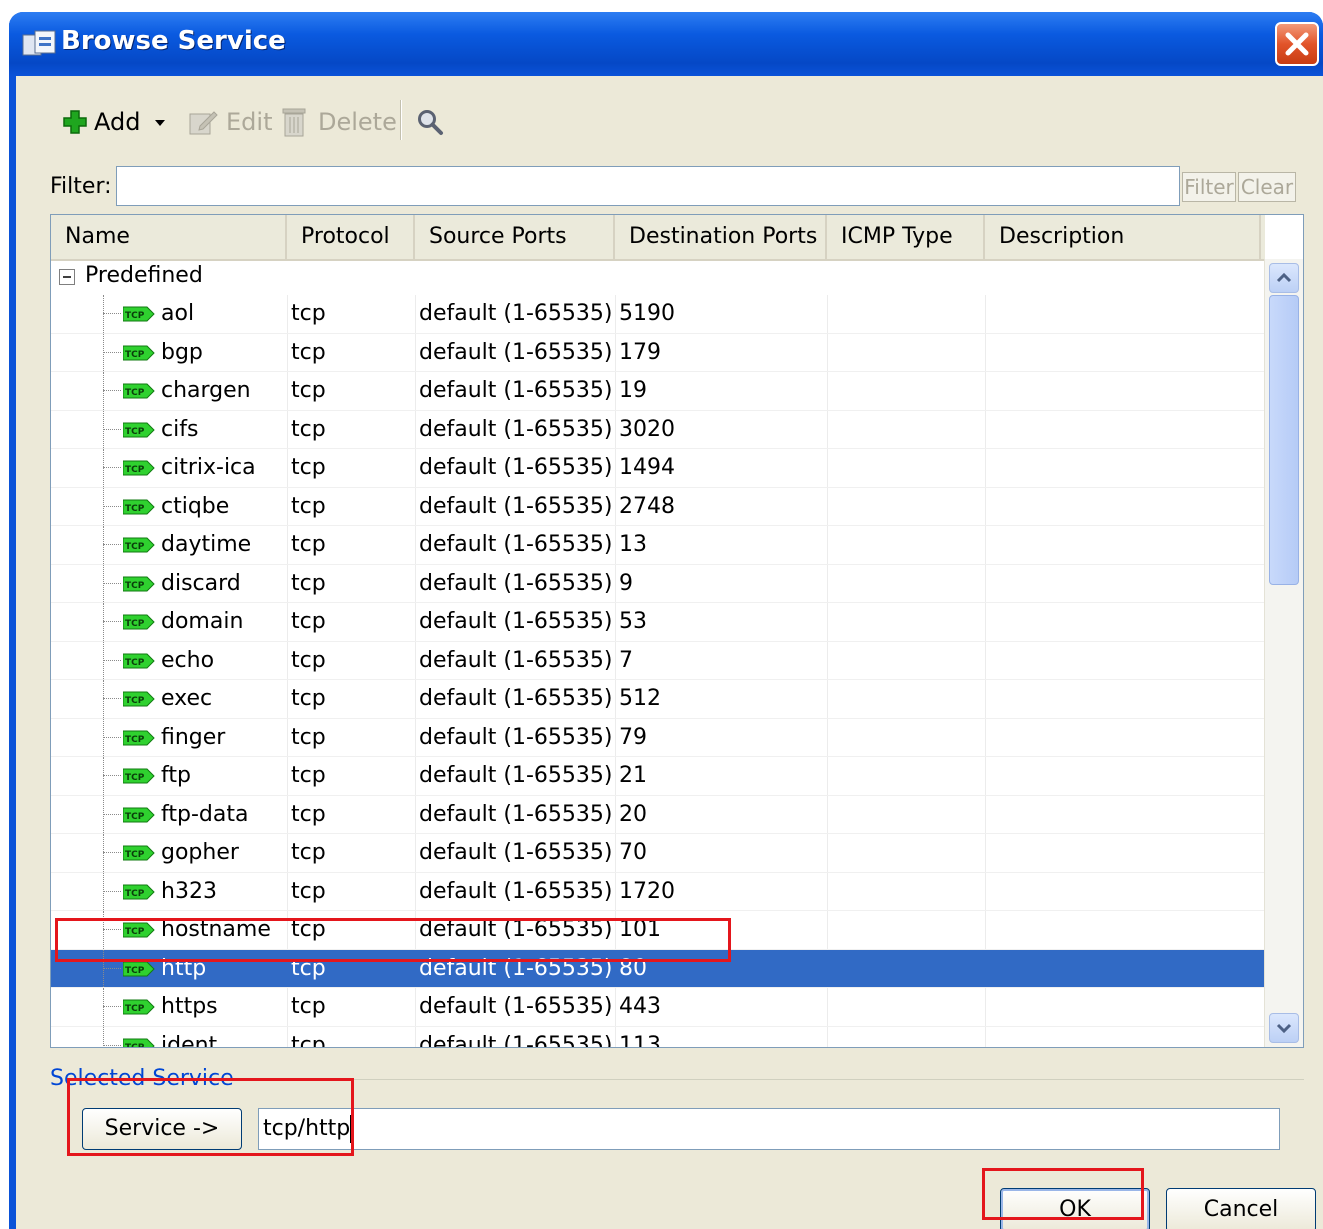  Describe the element at coordinates (633, 775) in the screenshot. I see `cell-dest: 21` at that location.